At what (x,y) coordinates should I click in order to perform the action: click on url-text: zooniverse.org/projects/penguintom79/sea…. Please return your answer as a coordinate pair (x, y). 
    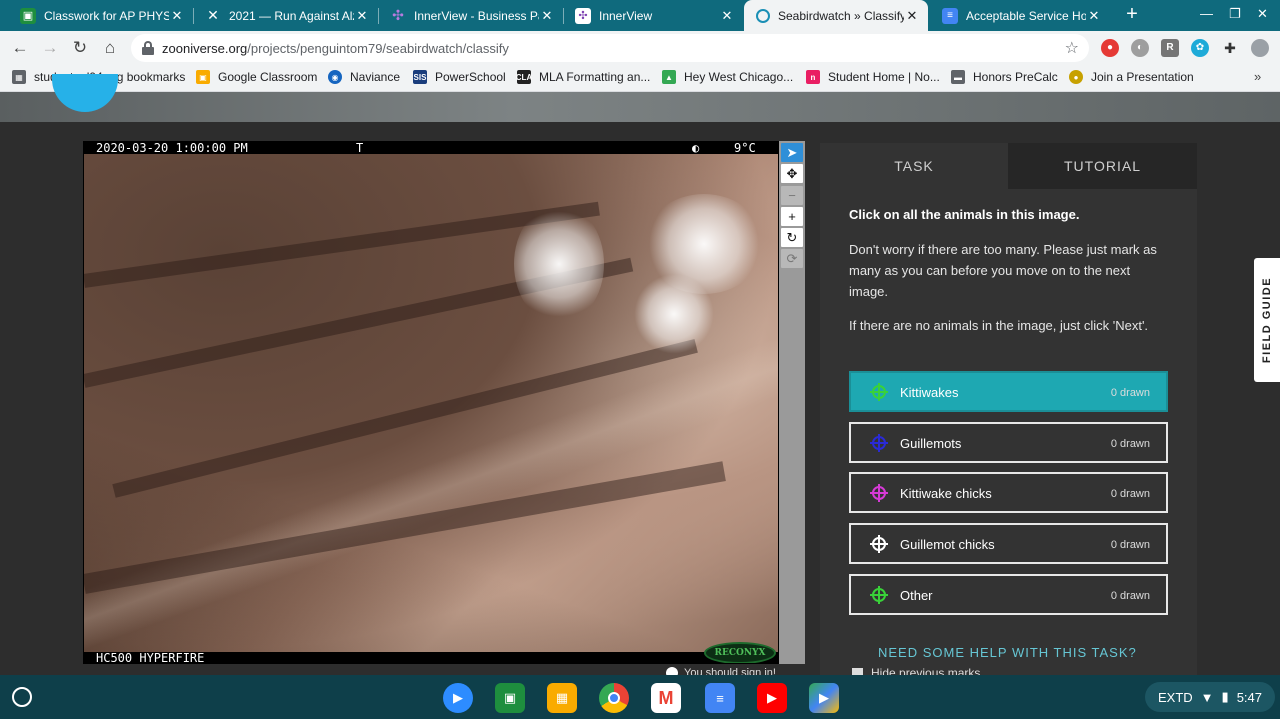
    Looking at the image, I should click on (335, 48).